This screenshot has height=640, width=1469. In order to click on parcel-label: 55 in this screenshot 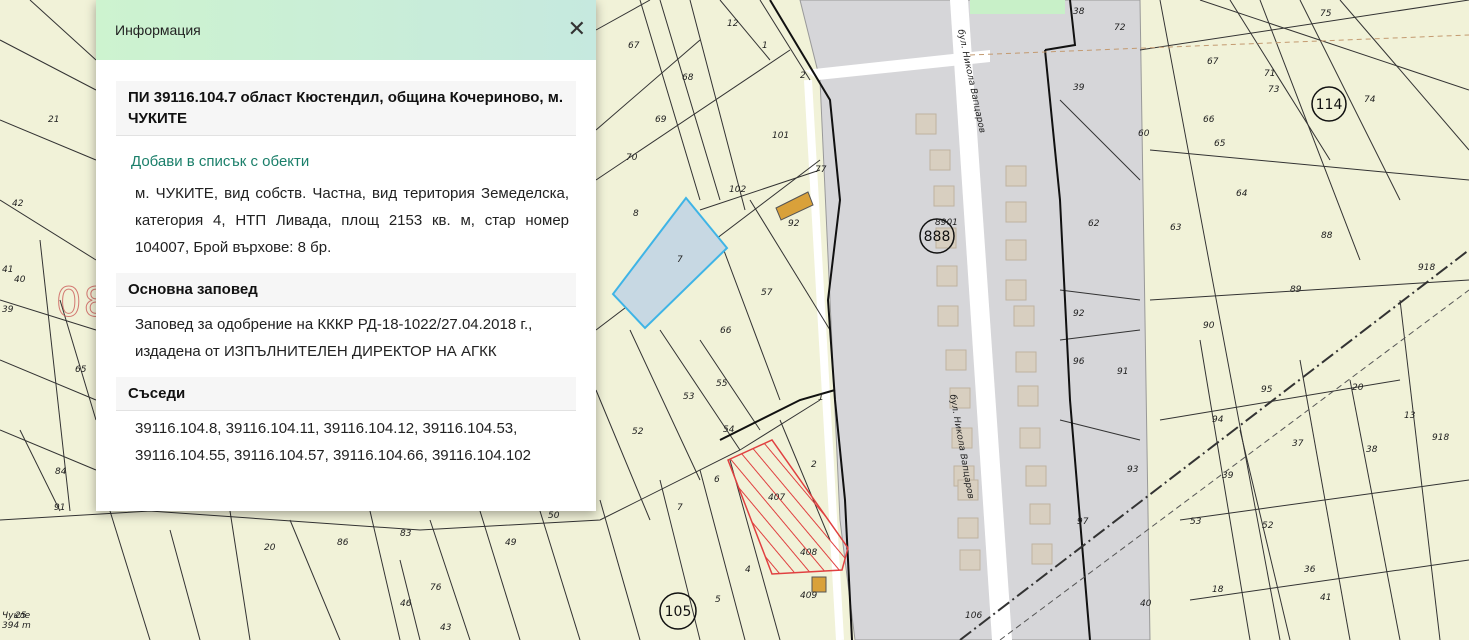, I will do `click(722, 384)`.